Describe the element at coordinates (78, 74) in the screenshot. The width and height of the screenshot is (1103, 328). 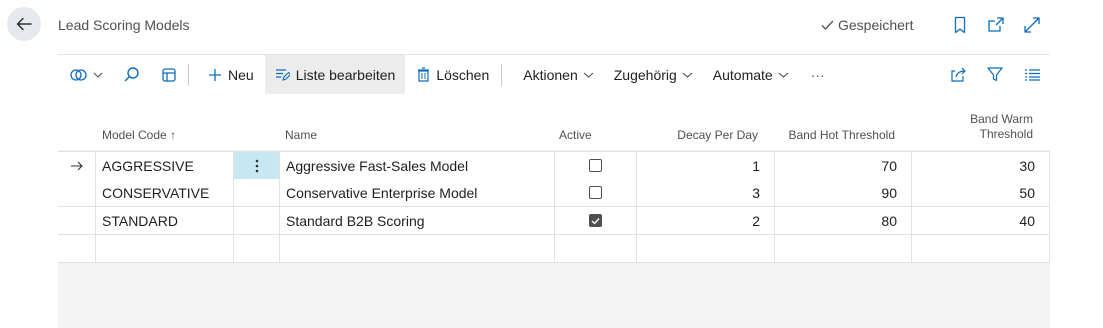
I see `filter-analysis-icon` at that location.